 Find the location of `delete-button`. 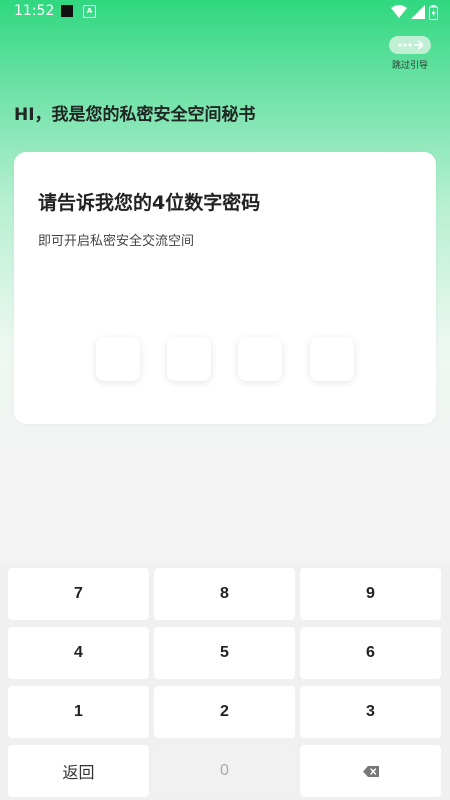

delete-button is located at coordinates (370, 771).